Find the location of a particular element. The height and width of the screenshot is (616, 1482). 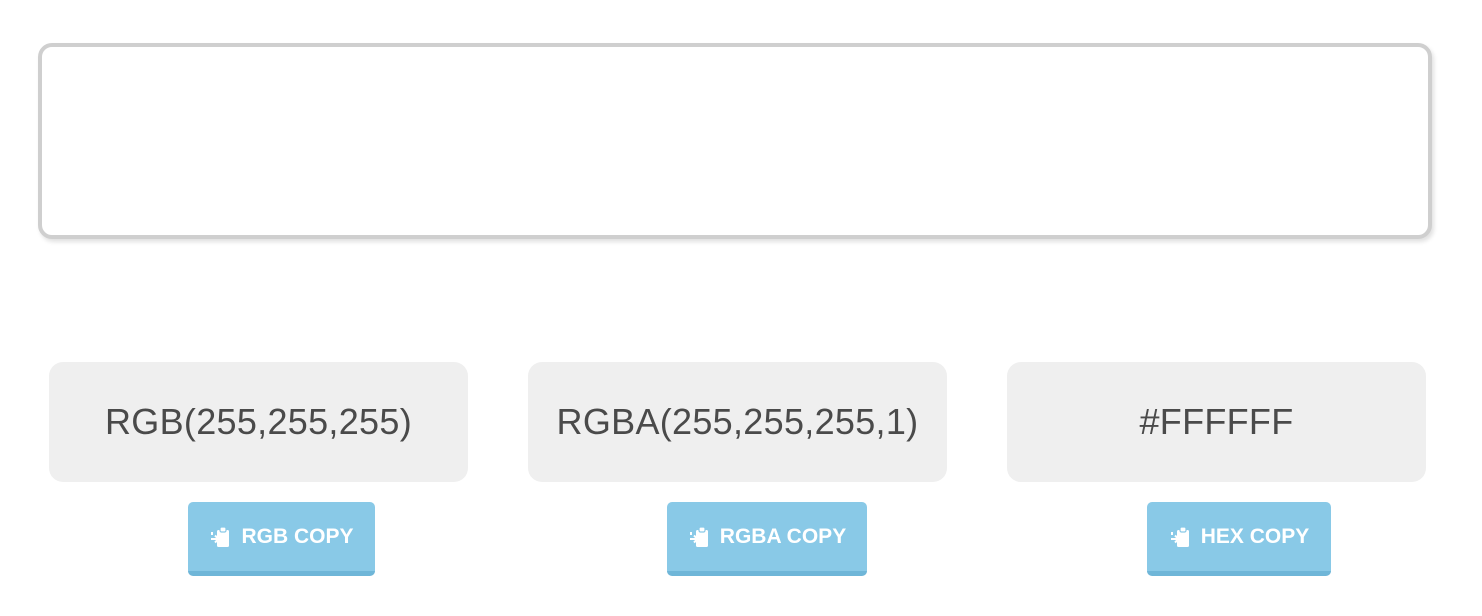

rgba-value-text: RGBA(255,255,255,1) is located at coordinates (737, 421).